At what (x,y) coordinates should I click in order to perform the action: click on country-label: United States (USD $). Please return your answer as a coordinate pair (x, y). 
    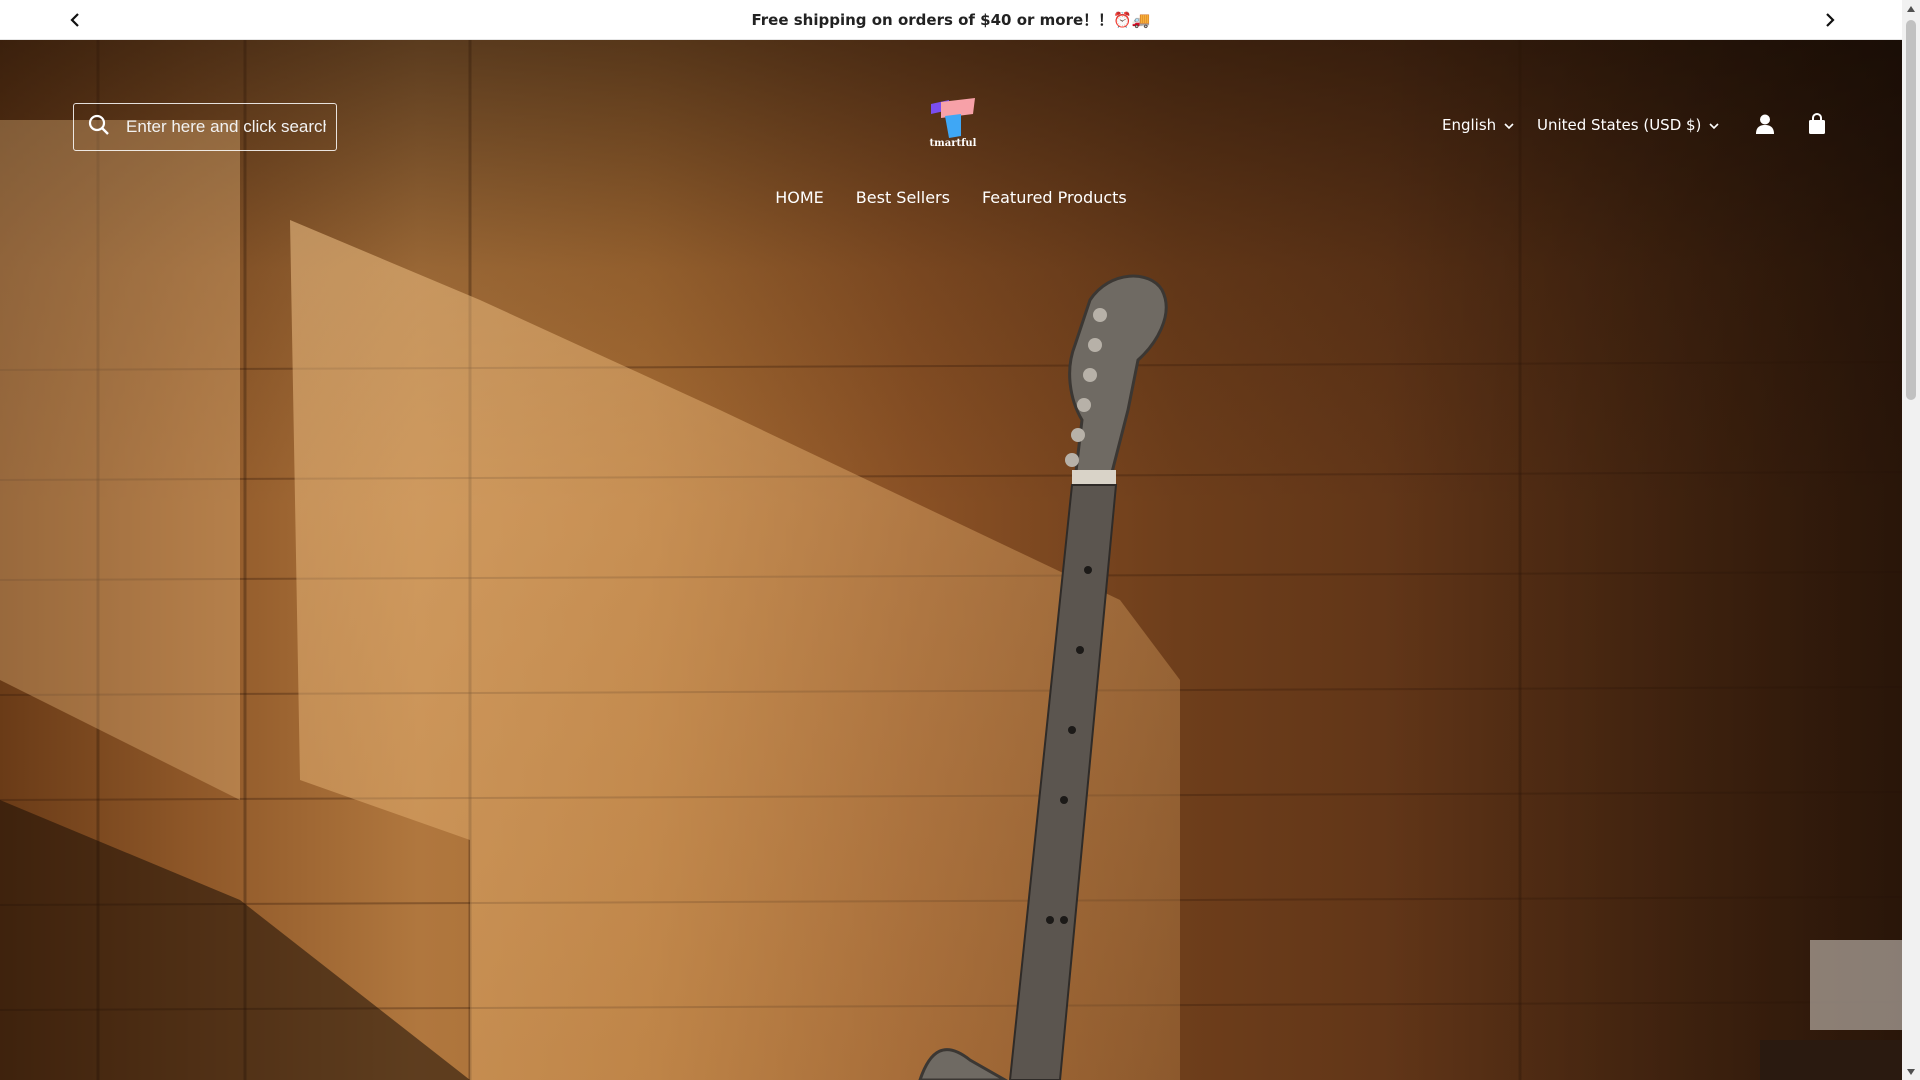
    Looking at the image, I should click on (1619, 125).